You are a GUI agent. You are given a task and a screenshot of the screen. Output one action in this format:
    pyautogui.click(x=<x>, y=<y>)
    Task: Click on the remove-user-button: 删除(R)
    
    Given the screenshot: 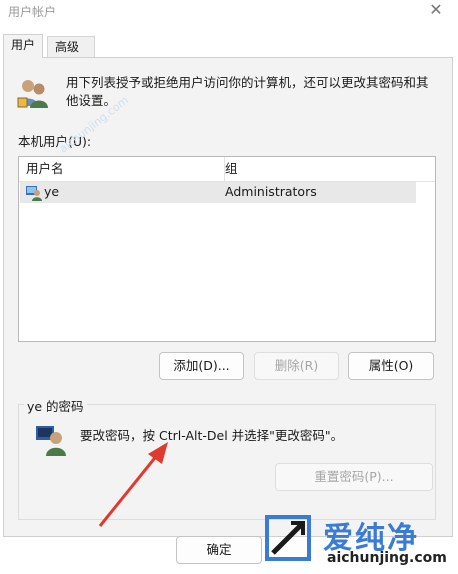 What is the action you would take?
    pyautogui.click(x=296, y=366)
    